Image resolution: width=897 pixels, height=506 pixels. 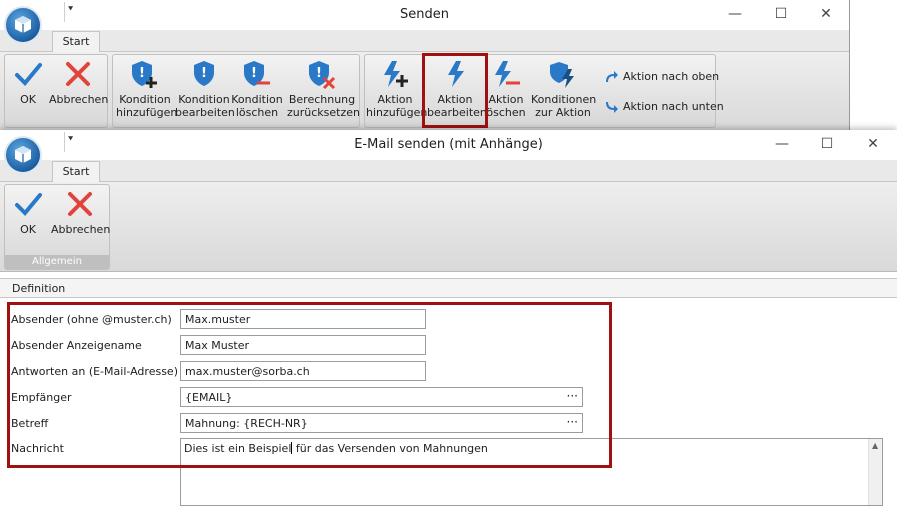 I want to click on arrow-down-icon, so click(x=612, y=107).